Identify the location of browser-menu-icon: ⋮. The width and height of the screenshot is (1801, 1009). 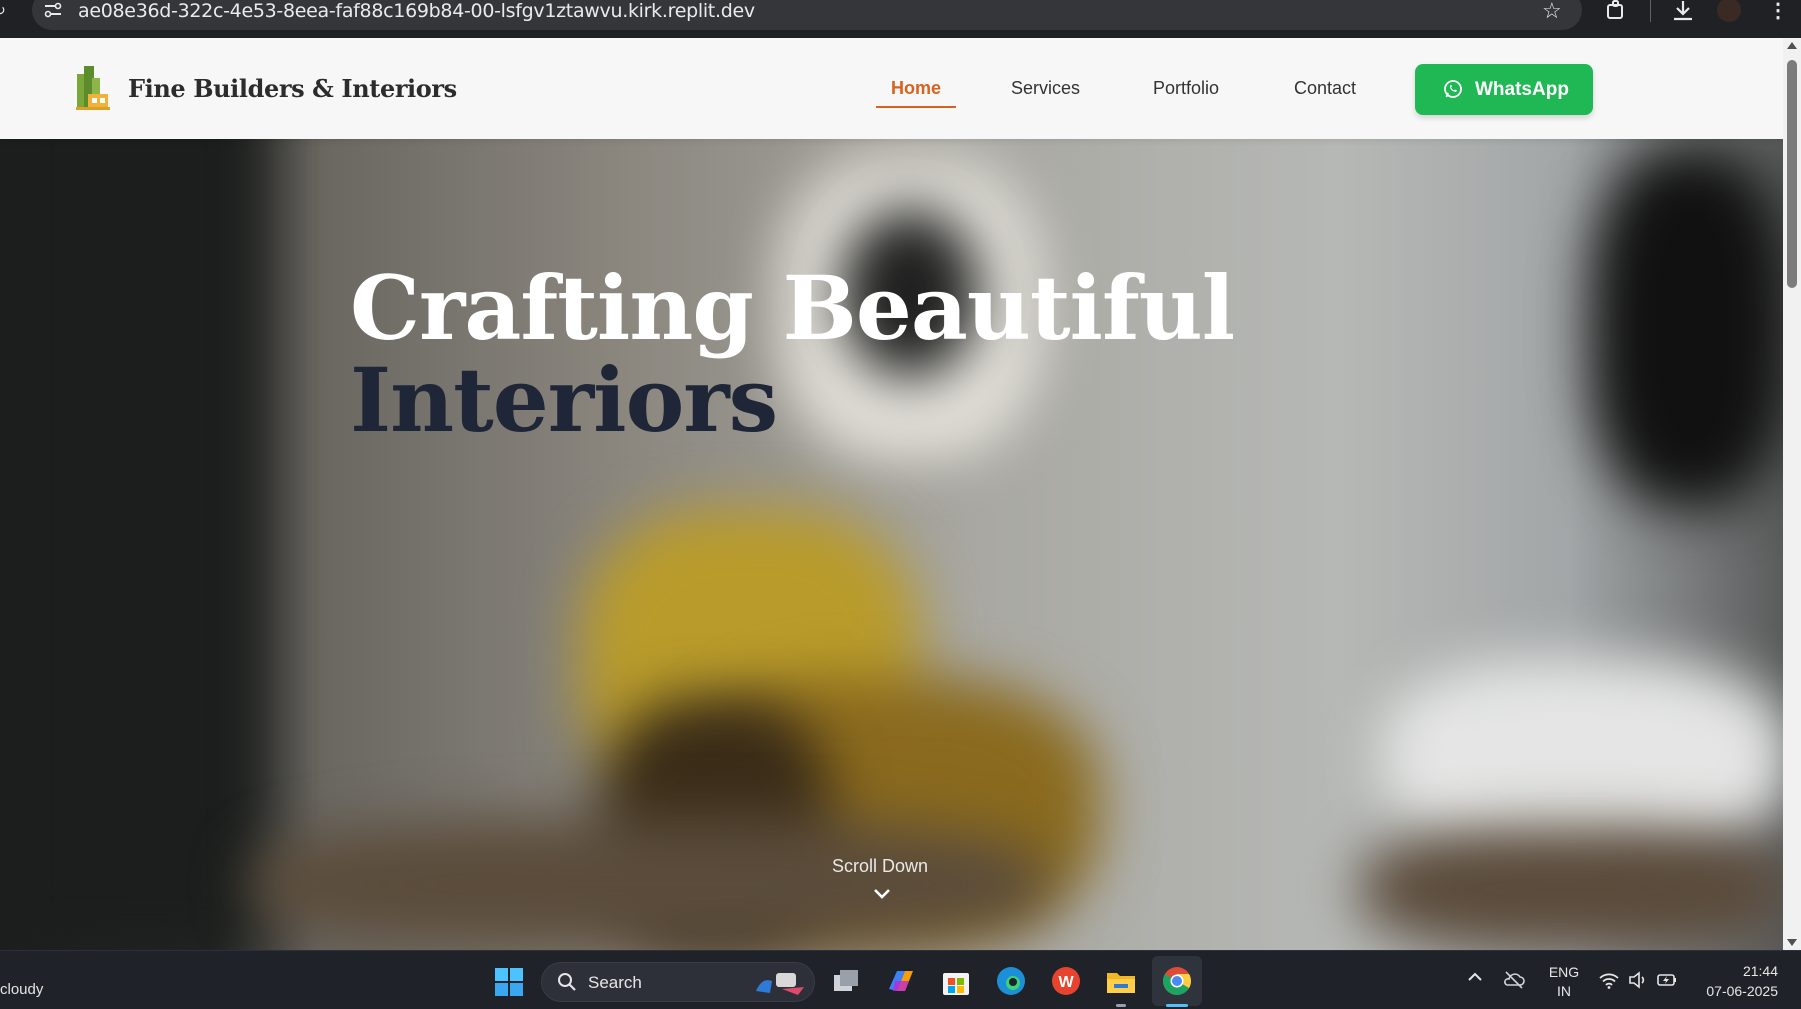
(1778, 11).